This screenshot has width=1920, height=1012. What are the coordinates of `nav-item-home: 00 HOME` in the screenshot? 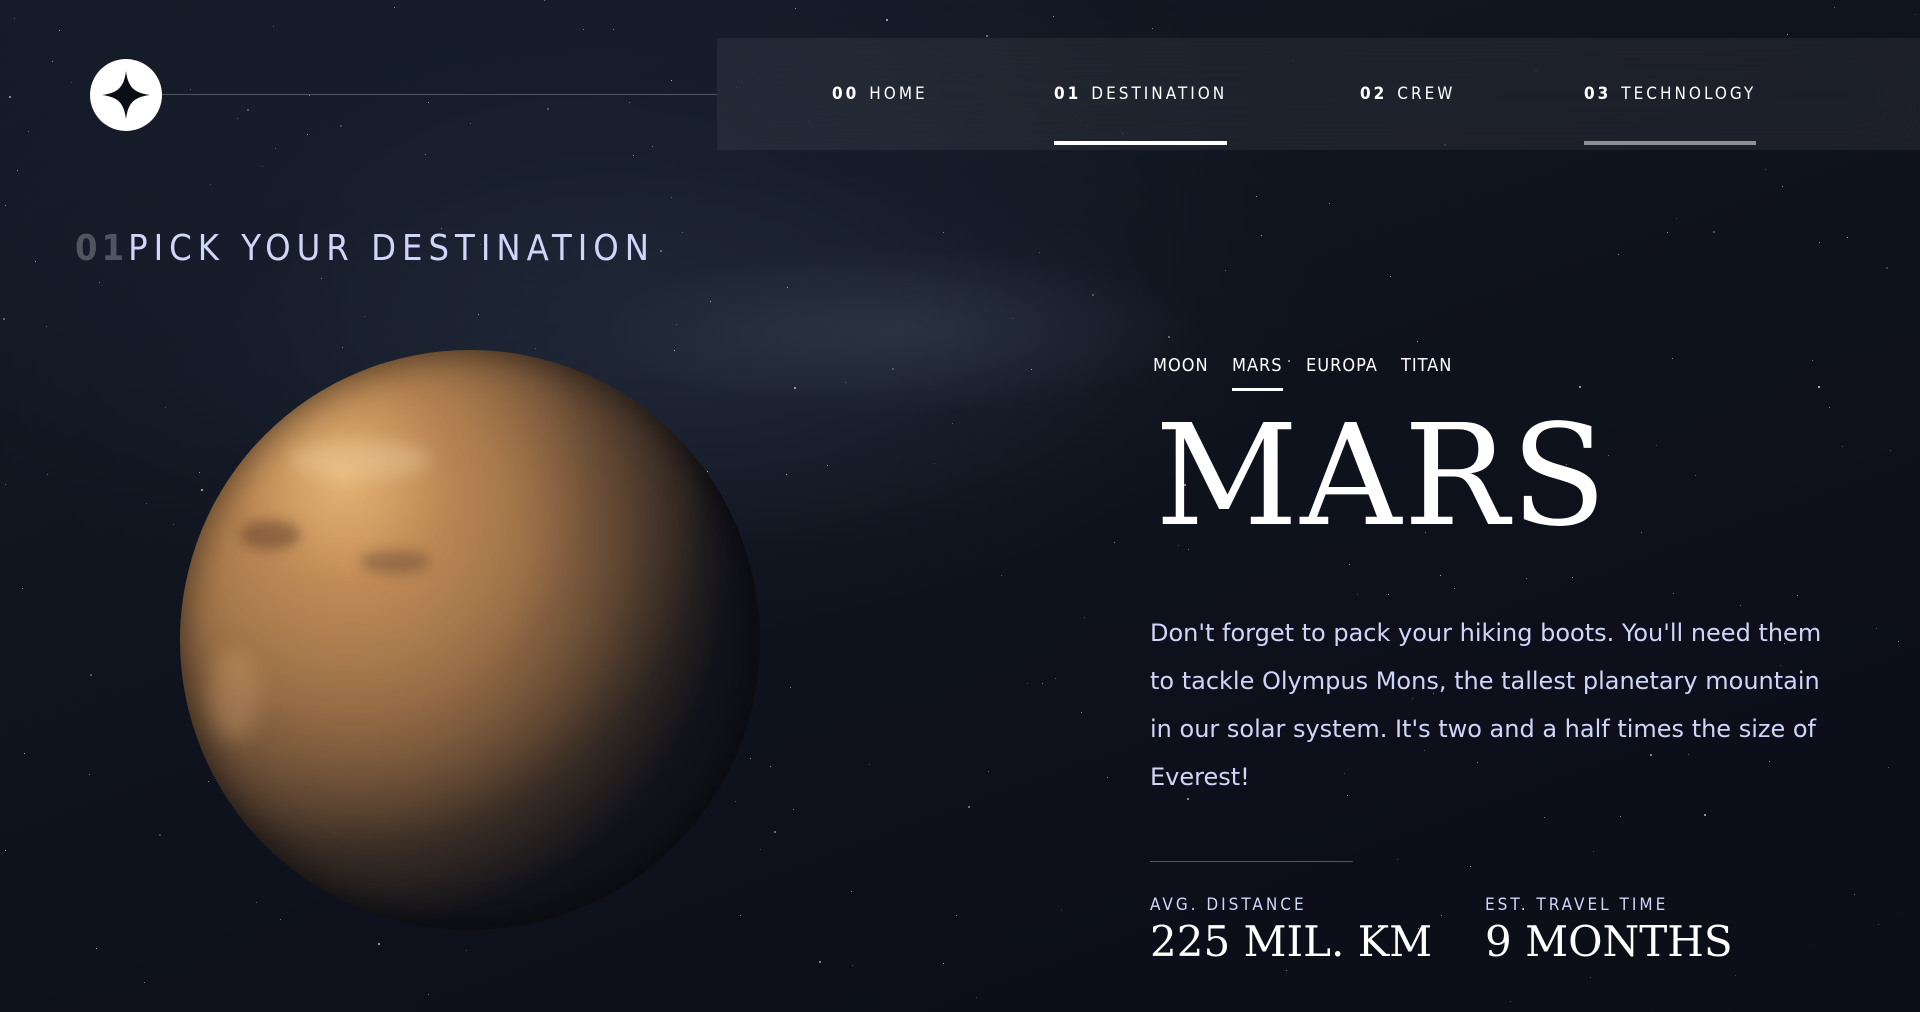 It's located at (880, 94).